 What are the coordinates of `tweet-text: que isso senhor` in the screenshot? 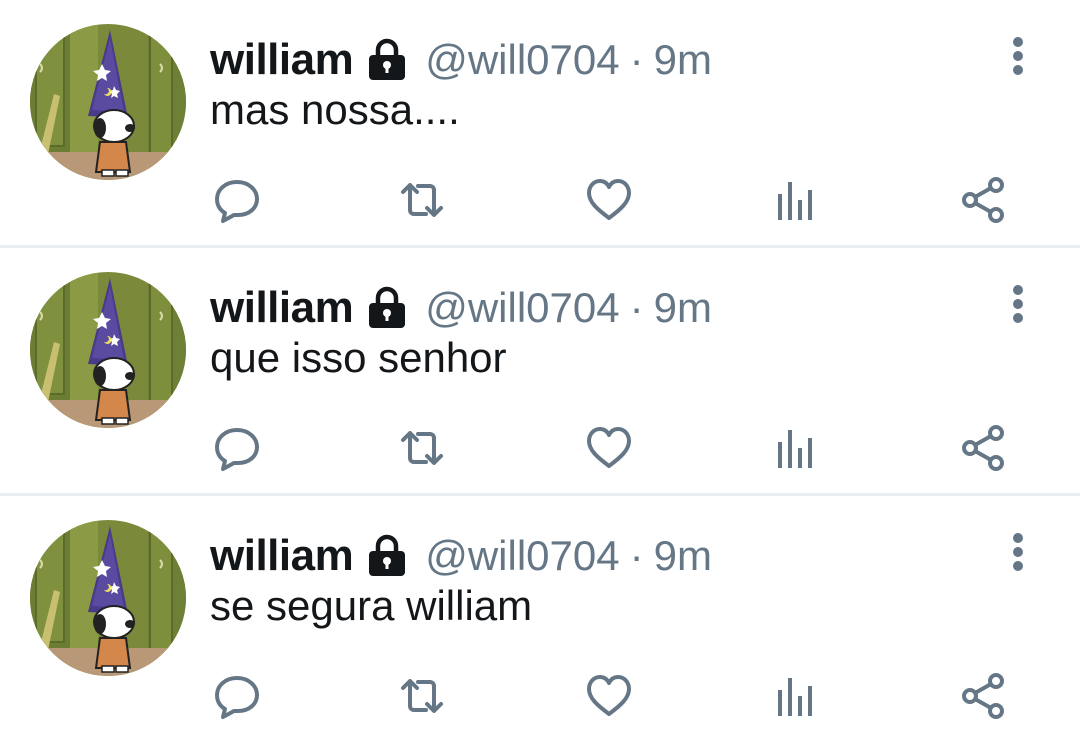 It's located at (358, 357).